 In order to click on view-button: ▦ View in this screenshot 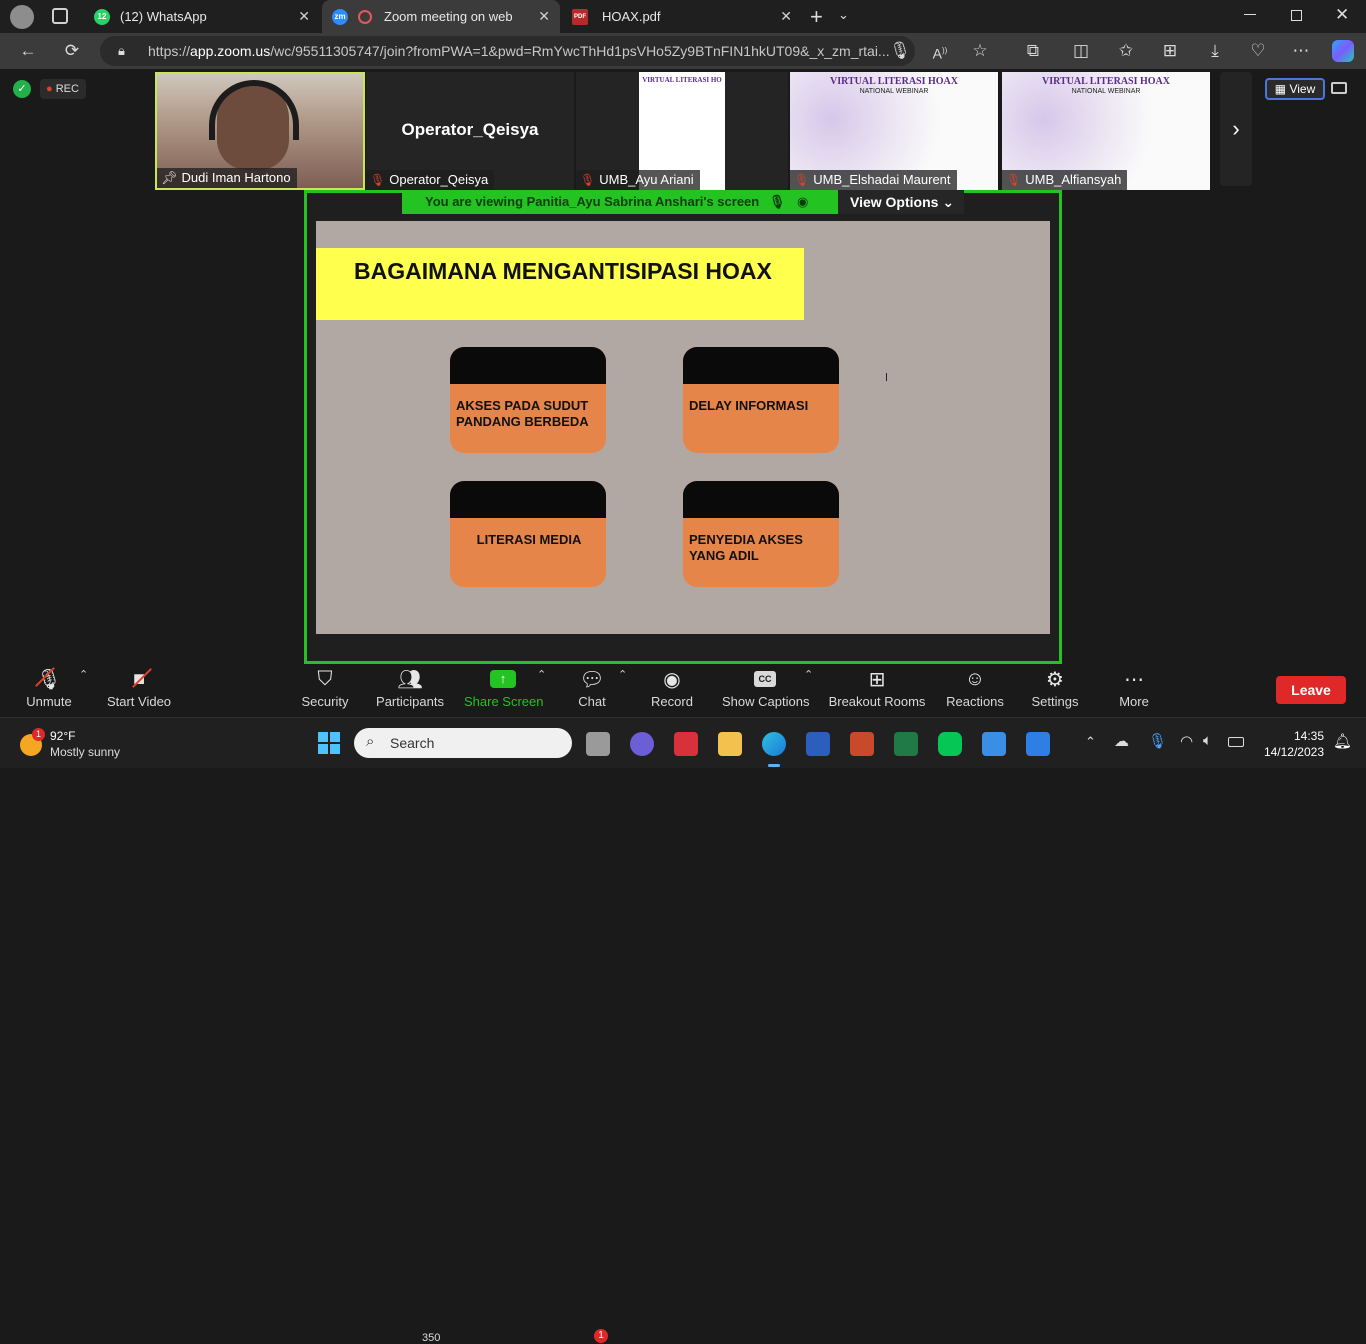, I will do `click(1295, 89)`.